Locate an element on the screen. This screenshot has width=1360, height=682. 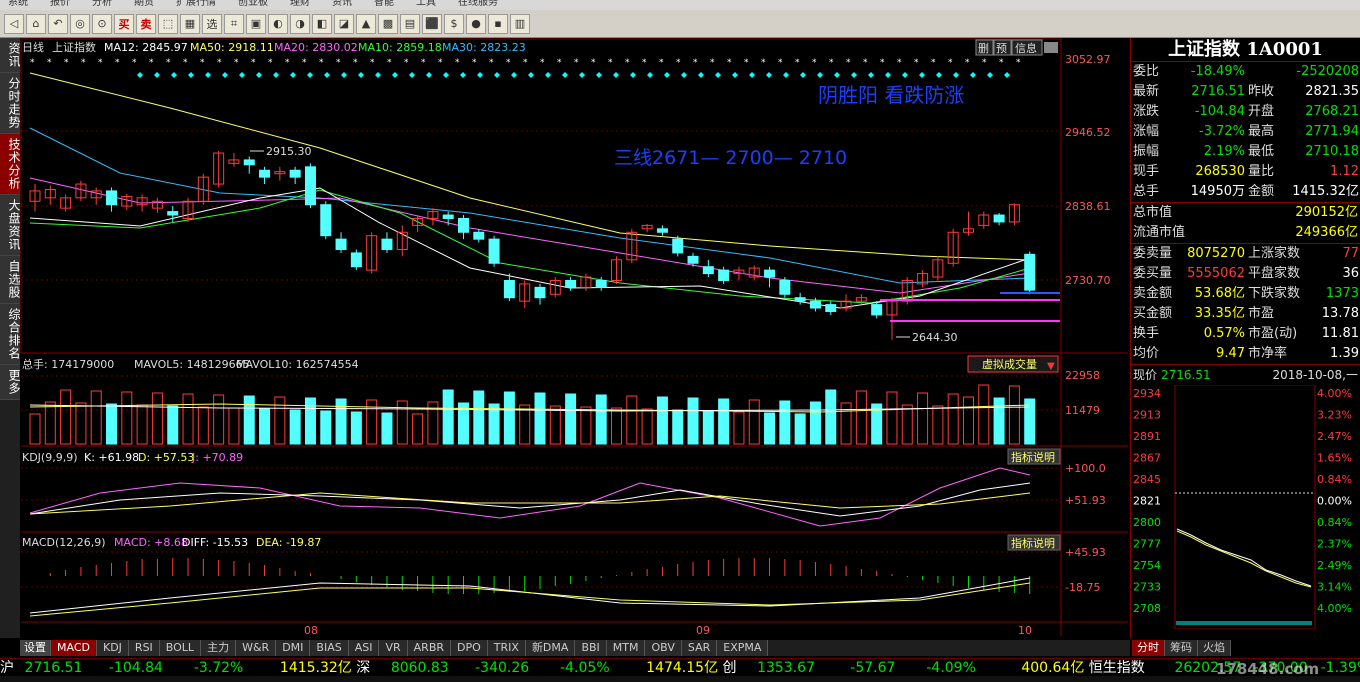
quote-tab-0: 分时 is located at coordinates (1148, 648).